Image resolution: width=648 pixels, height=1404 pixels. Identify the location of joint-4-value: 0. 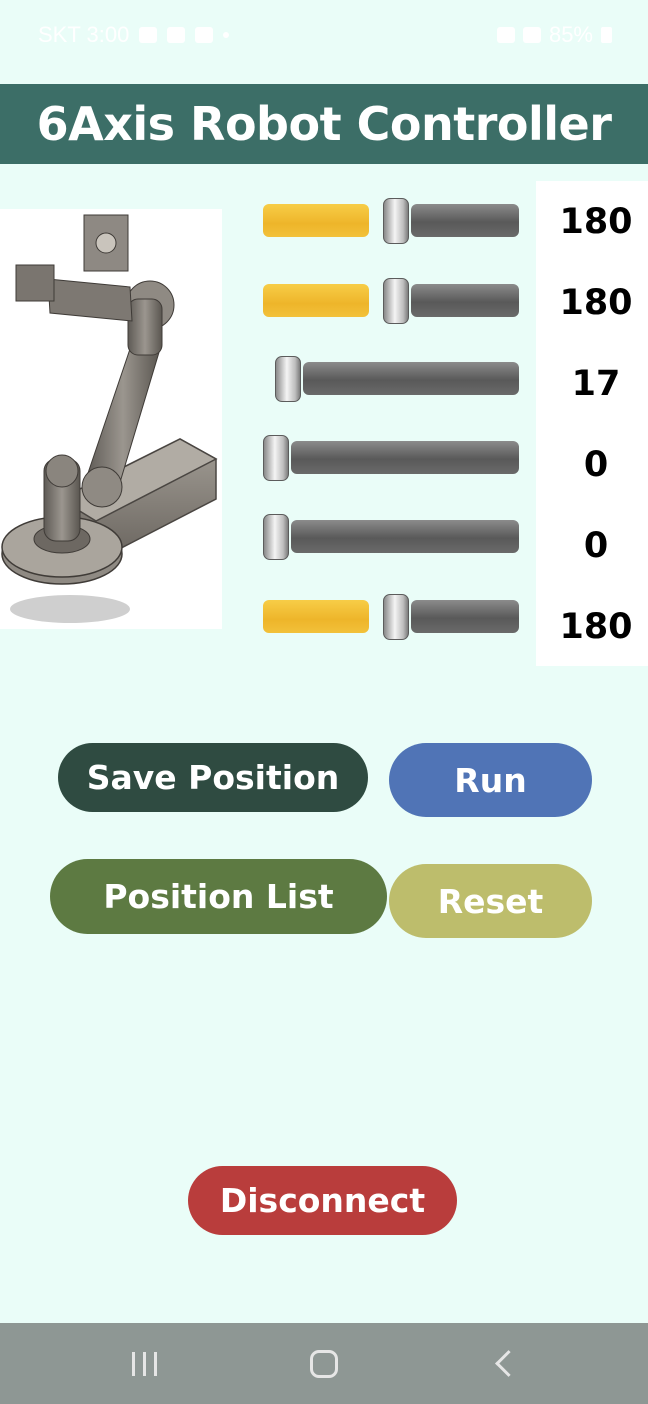
(596, 465).